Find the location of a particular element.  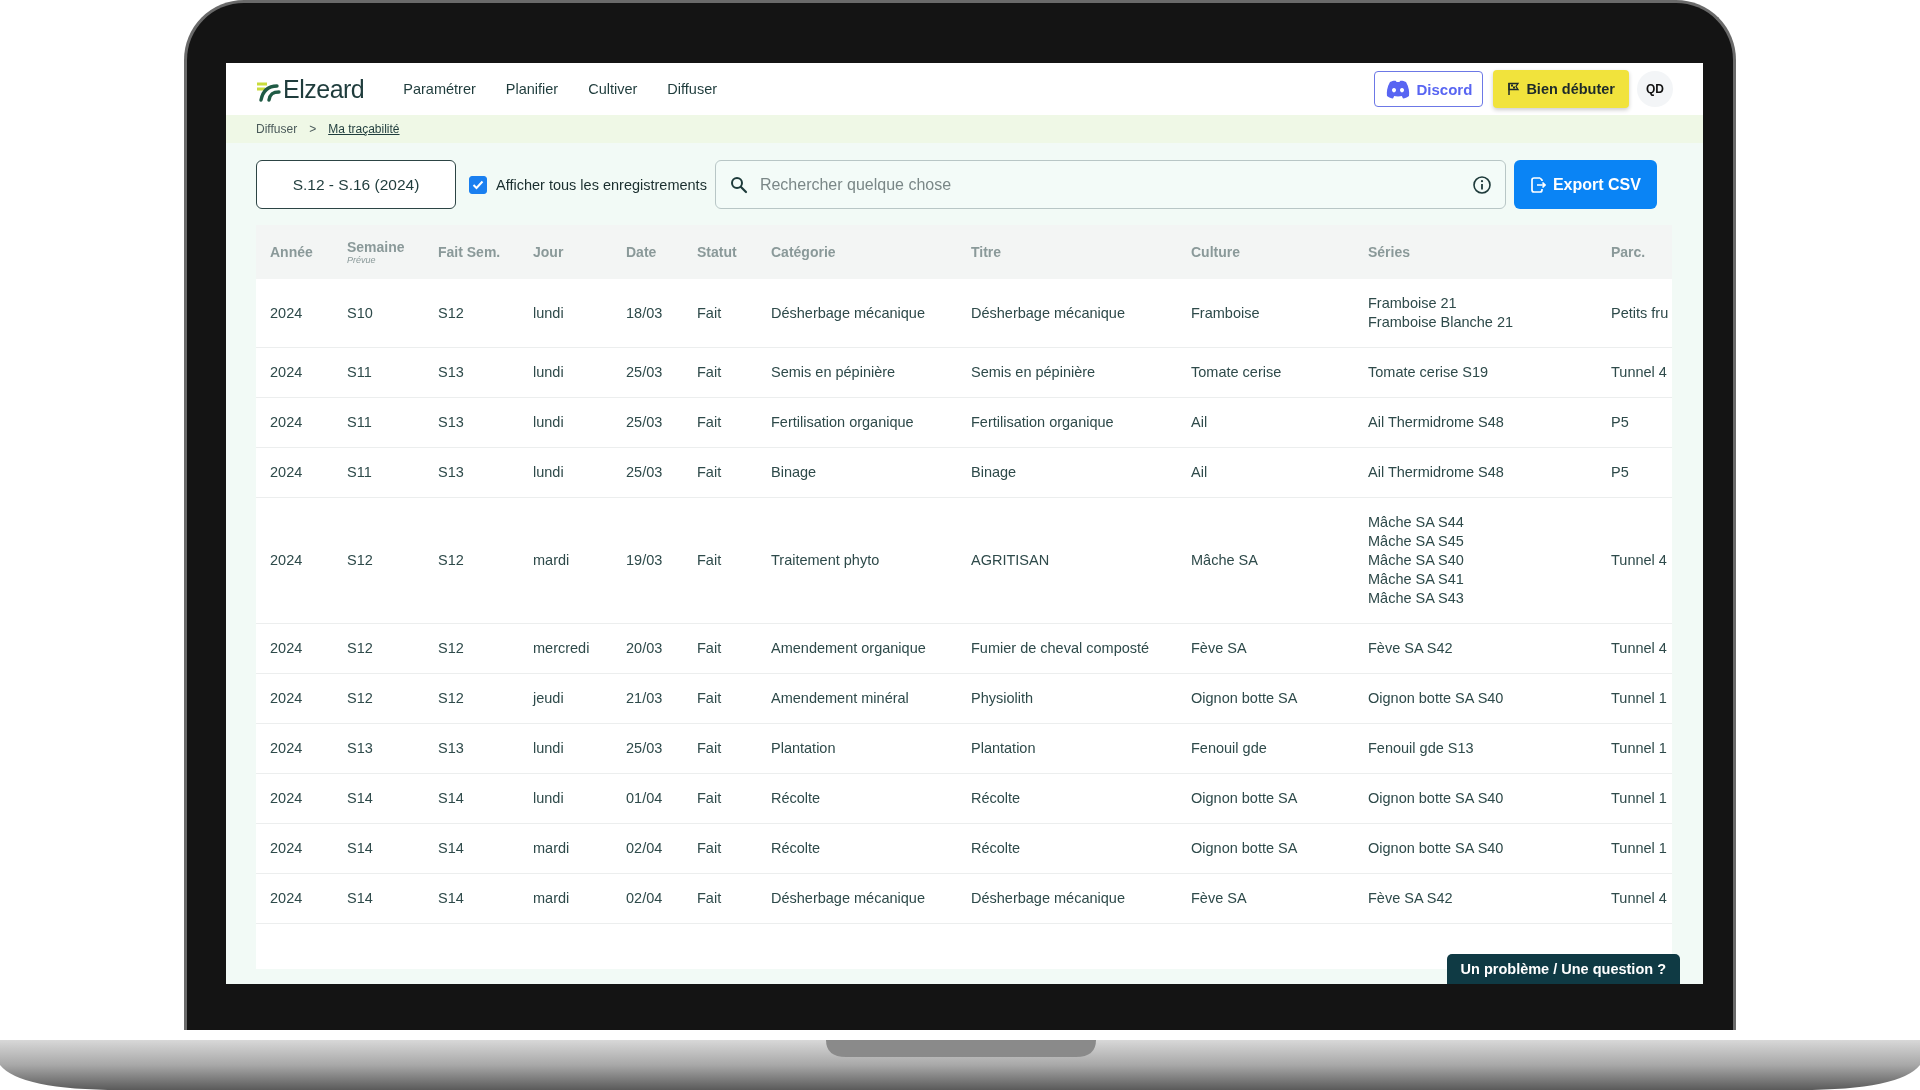

get-started-button: Bien débuter is located at coordinates (1561, 89).